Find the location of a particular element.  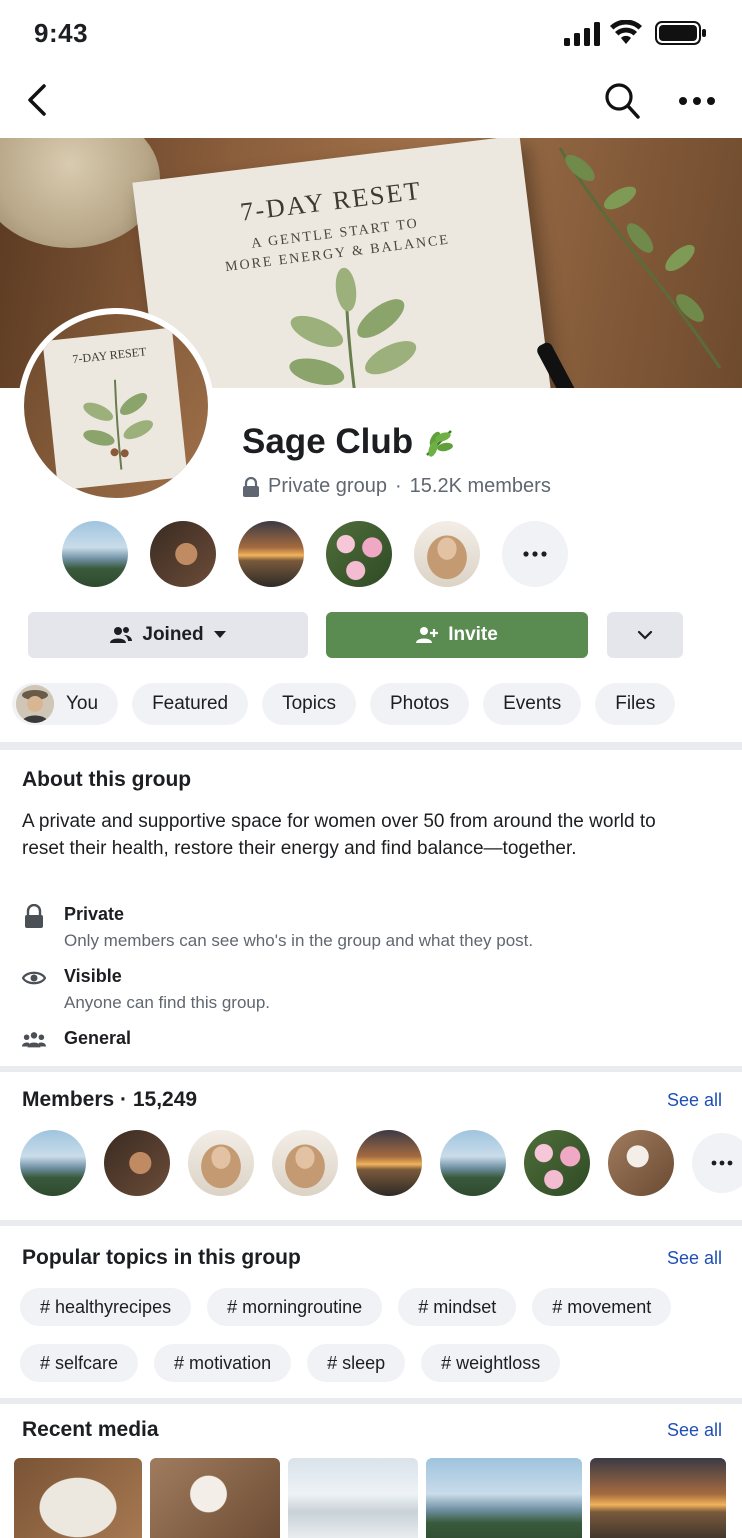

tab-photos: Photos is located at coordinates (419, 704).